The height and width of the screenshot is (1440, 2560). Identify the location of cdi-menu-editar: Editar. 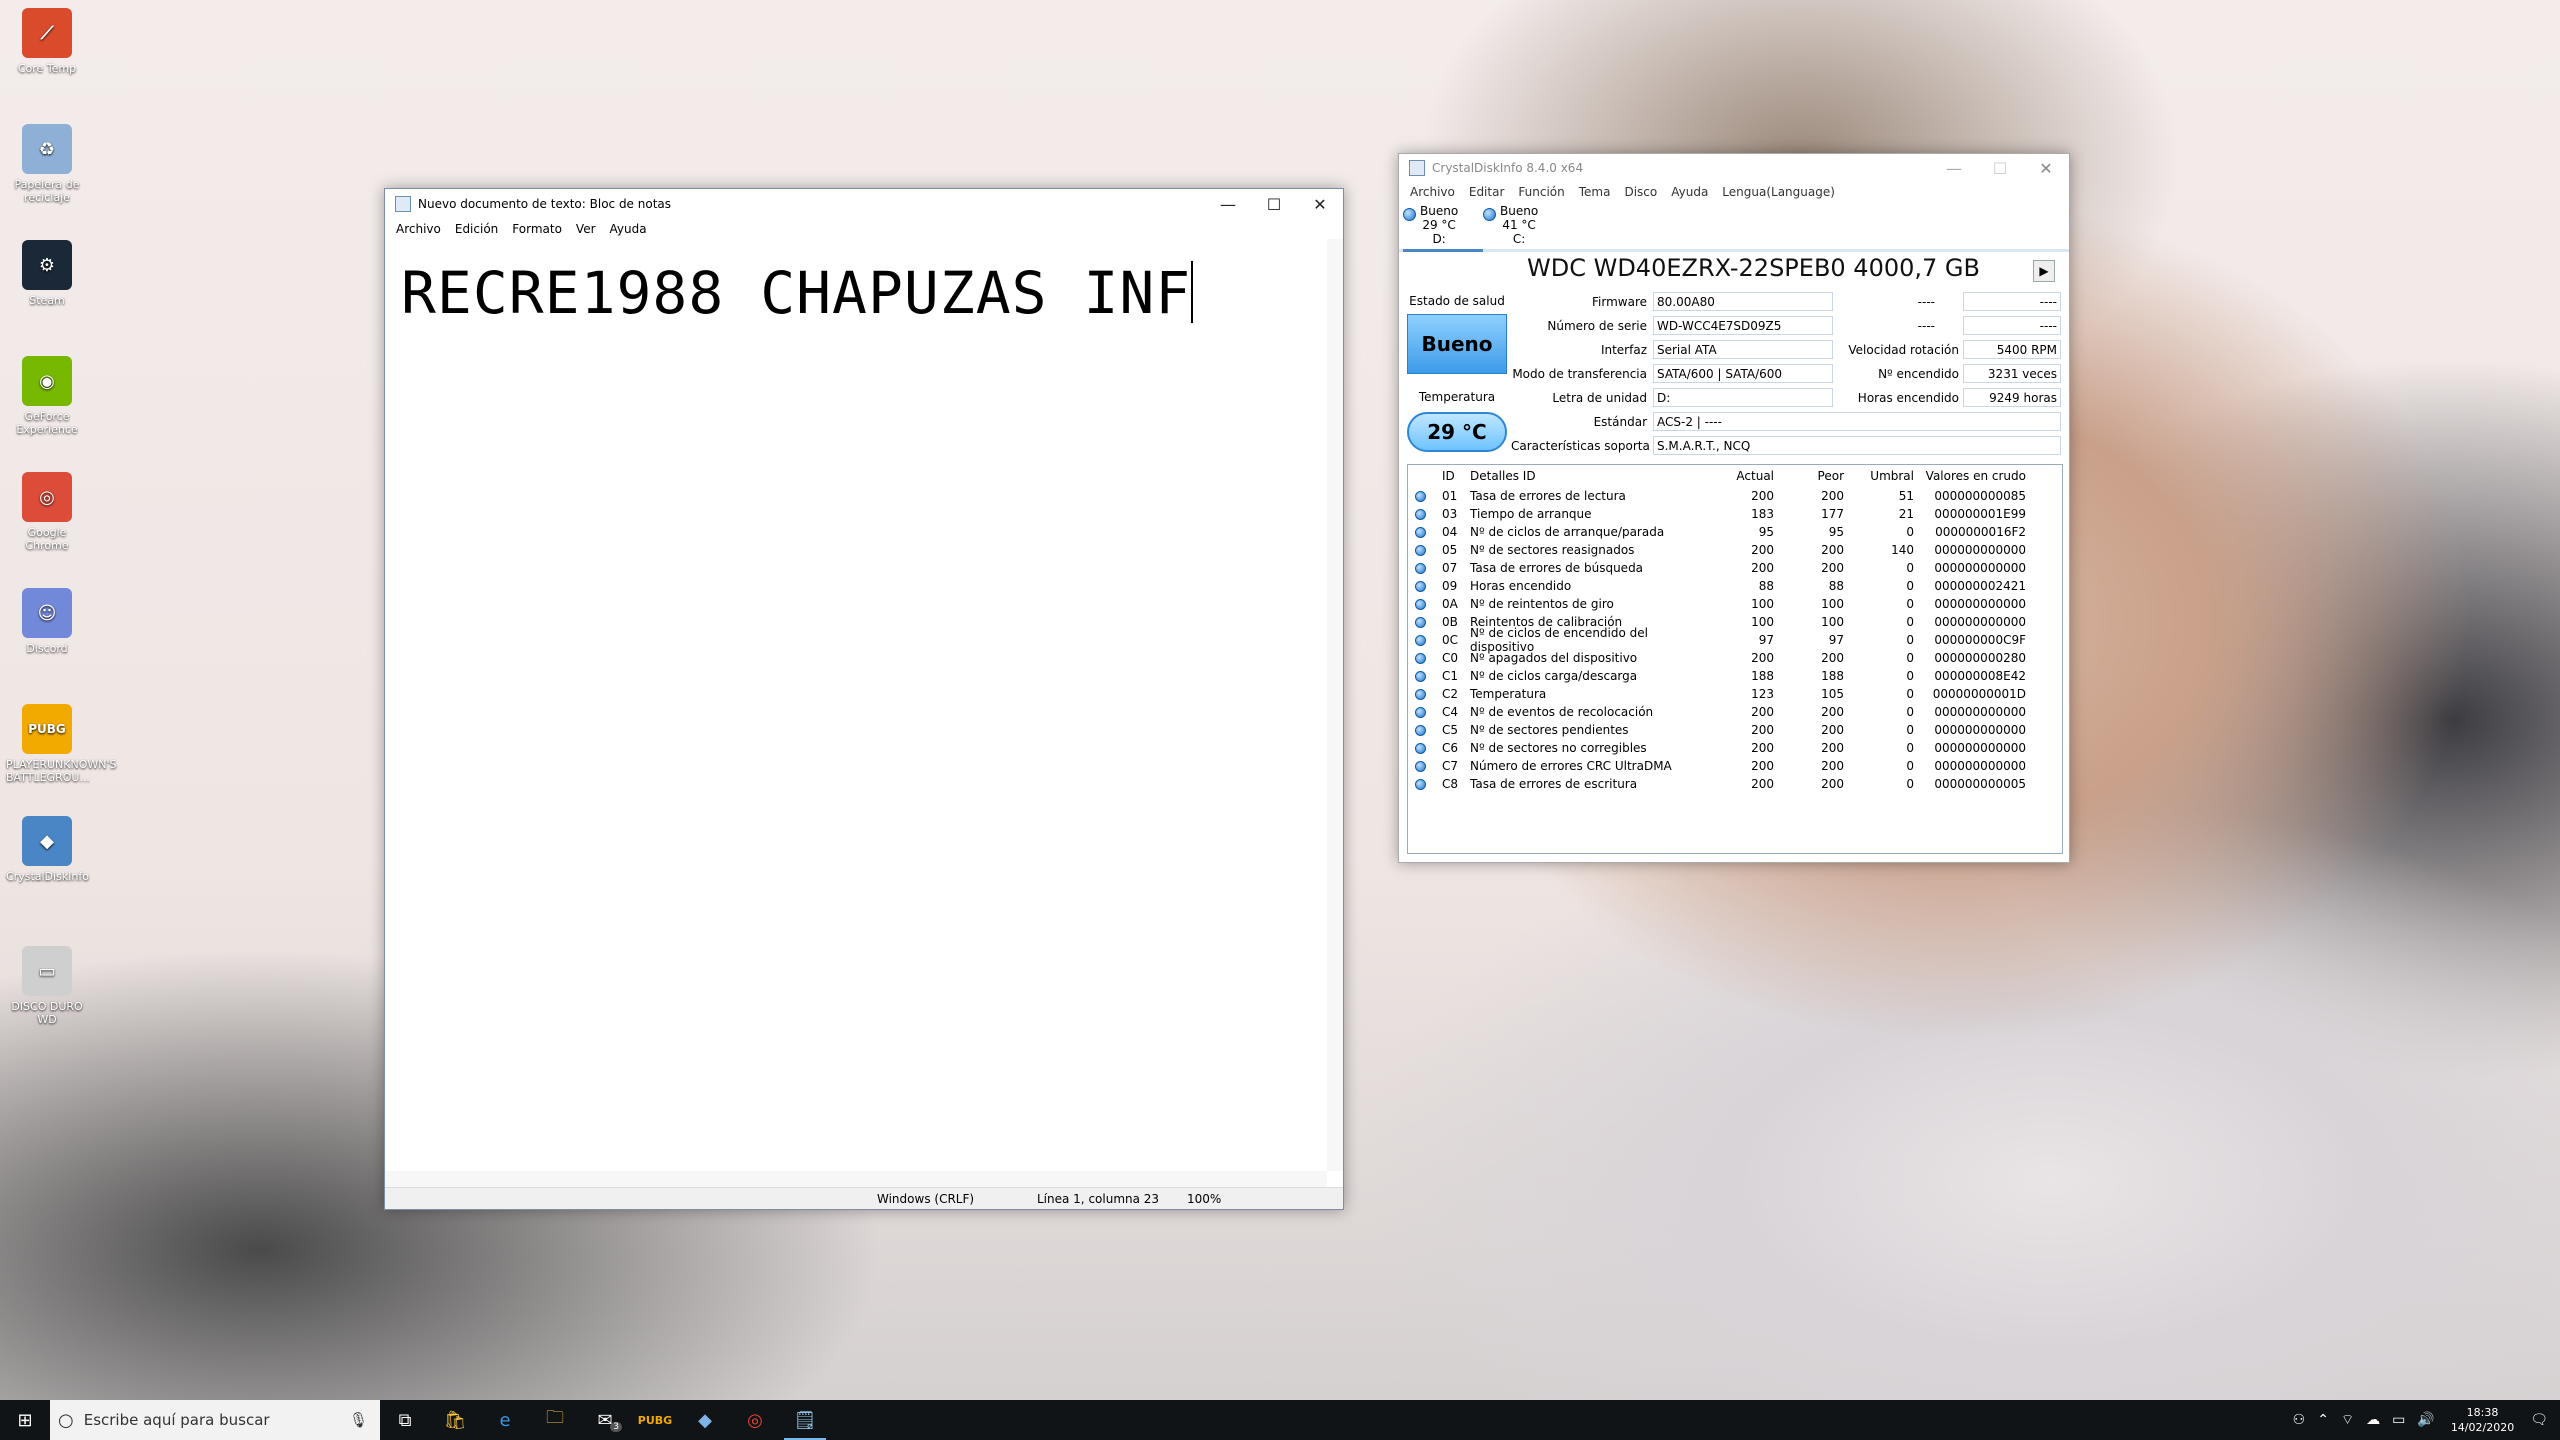
(1487, 192).